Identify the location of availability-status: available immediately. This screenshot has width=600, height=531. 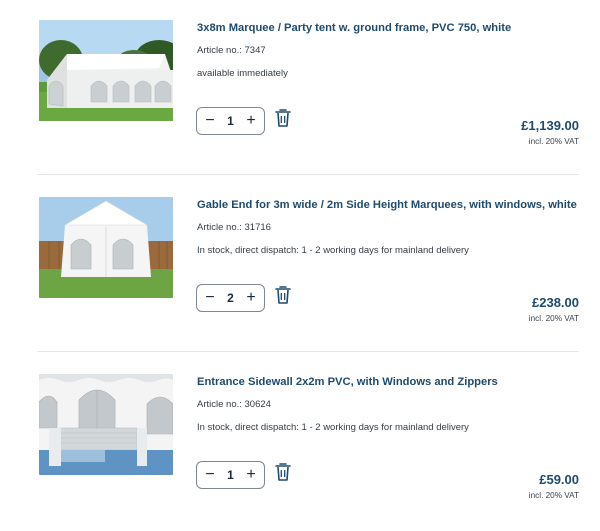
(242, 73).